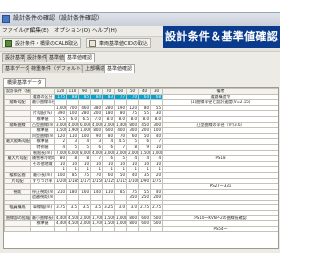 This screenshot has width=320, height=280. I want to click on row-group-label: 最大片勾配, so click(17, 158).